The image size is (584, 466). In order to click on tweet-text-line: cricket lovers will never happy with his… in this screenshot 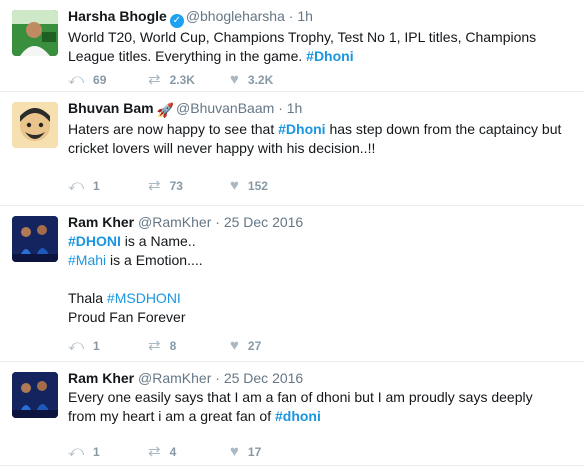, I will do `click(323, 148)`.